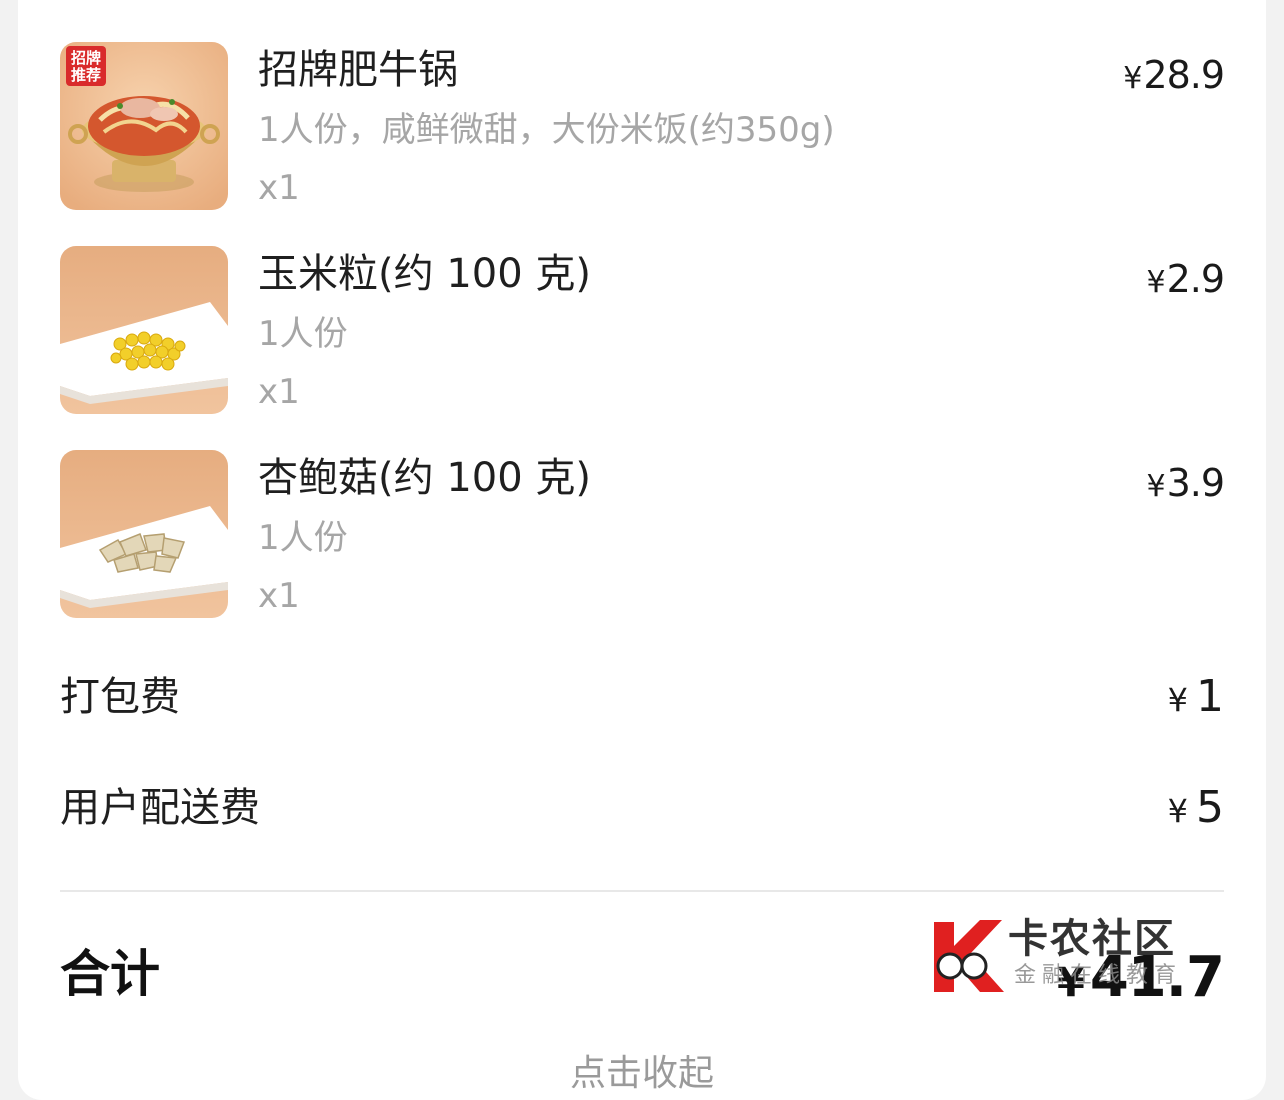 This screenshot has width=1284, height=1100. I want to click on total-row: 合计 ¥41.7, so click(642, 976).